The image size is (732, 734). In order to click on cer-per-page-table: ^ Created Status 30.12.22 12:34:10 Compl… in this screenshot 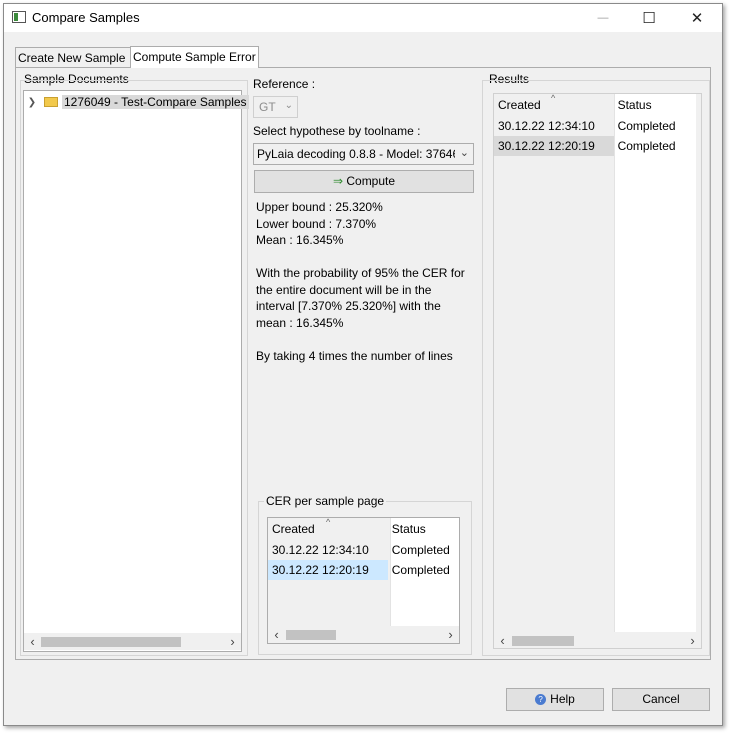, I will do `click(363, 580)`.